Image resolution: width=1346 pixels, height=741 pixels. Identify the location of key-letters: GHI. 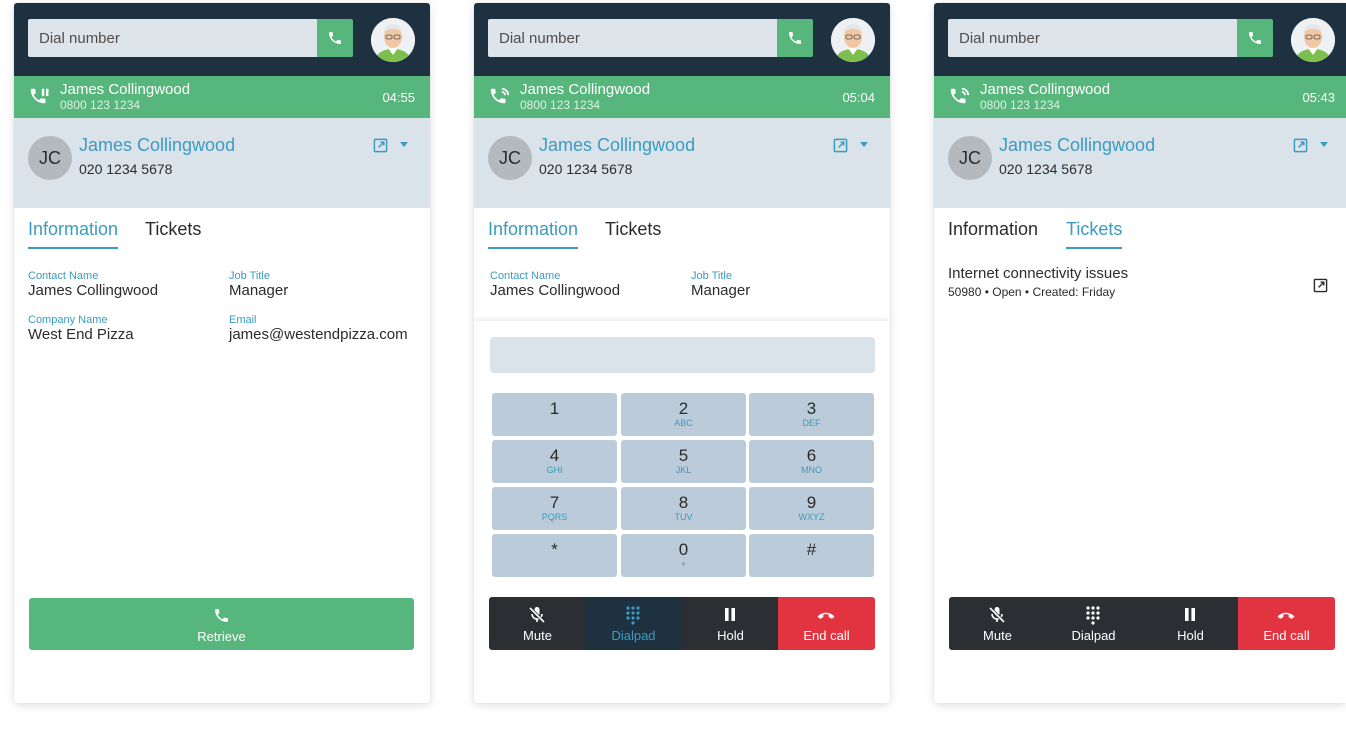
(554, 470).